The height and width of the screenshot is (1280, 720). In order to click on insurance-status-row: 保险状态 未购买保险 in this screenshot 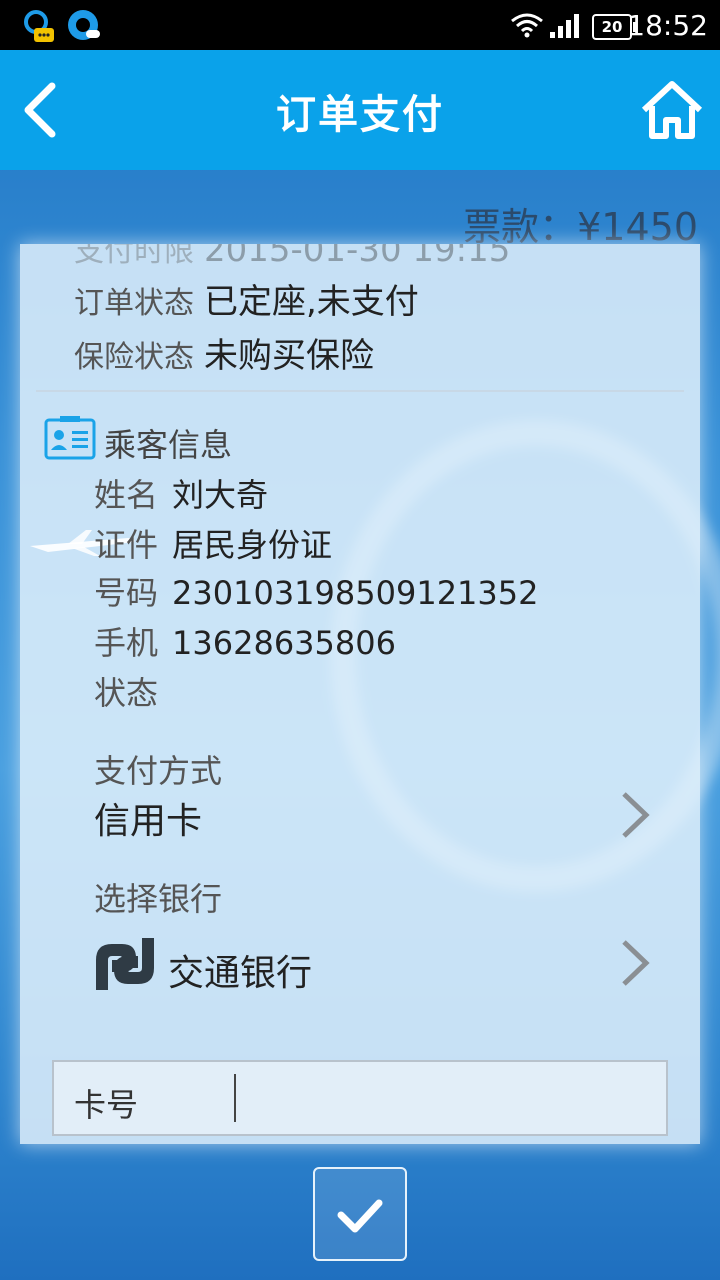, I will do `click(224, 352)`.